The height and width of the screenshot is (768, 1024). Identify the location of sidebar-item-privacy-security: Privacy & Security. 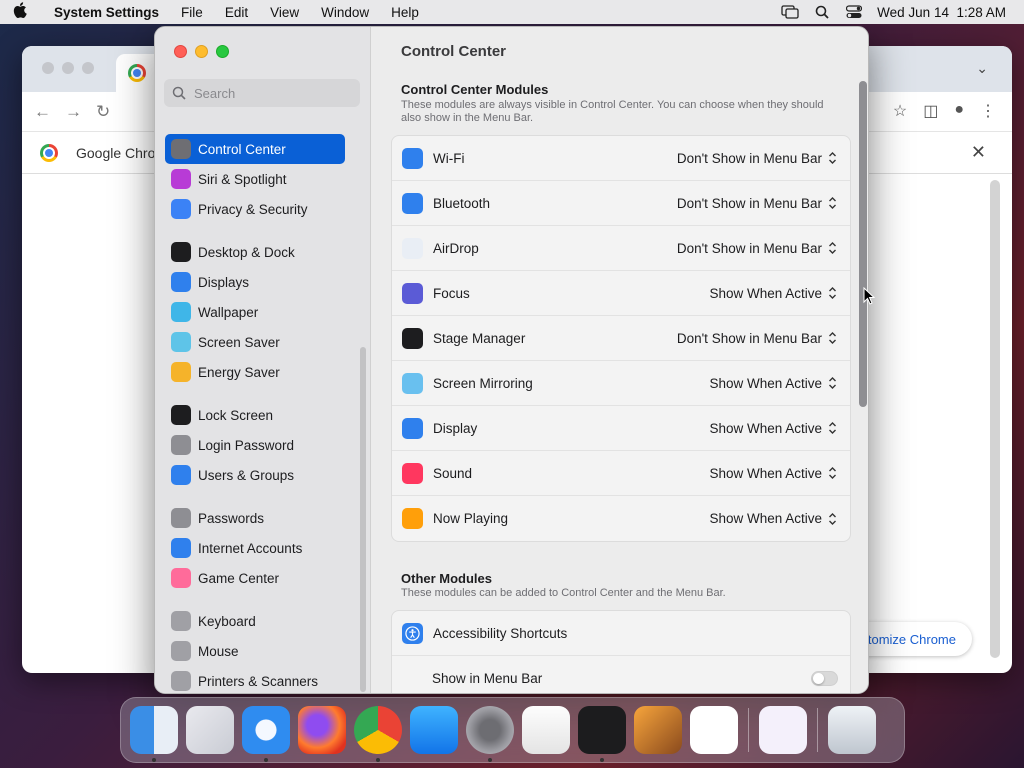
(255, 209).